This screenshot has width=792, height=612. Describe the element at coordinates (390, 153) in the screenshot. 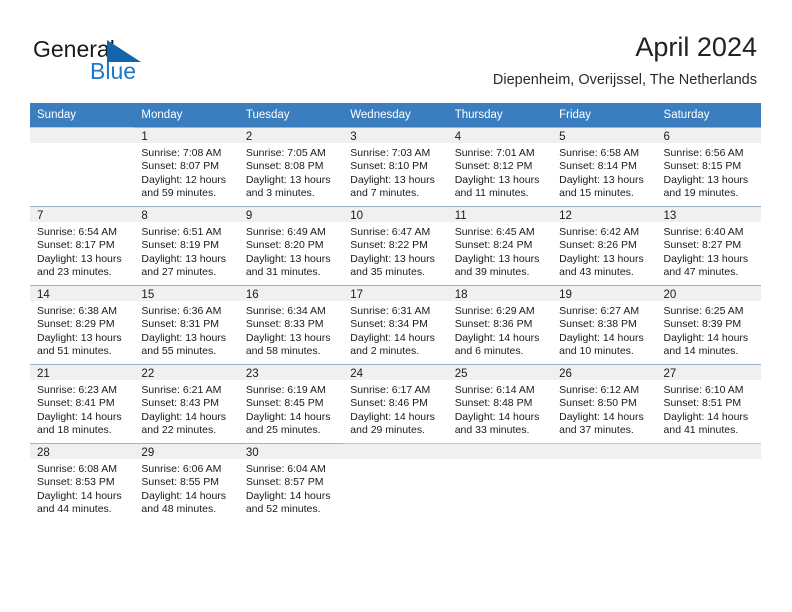

I see `sunrise-text: Sunrise: 7:03 AM` at that location.